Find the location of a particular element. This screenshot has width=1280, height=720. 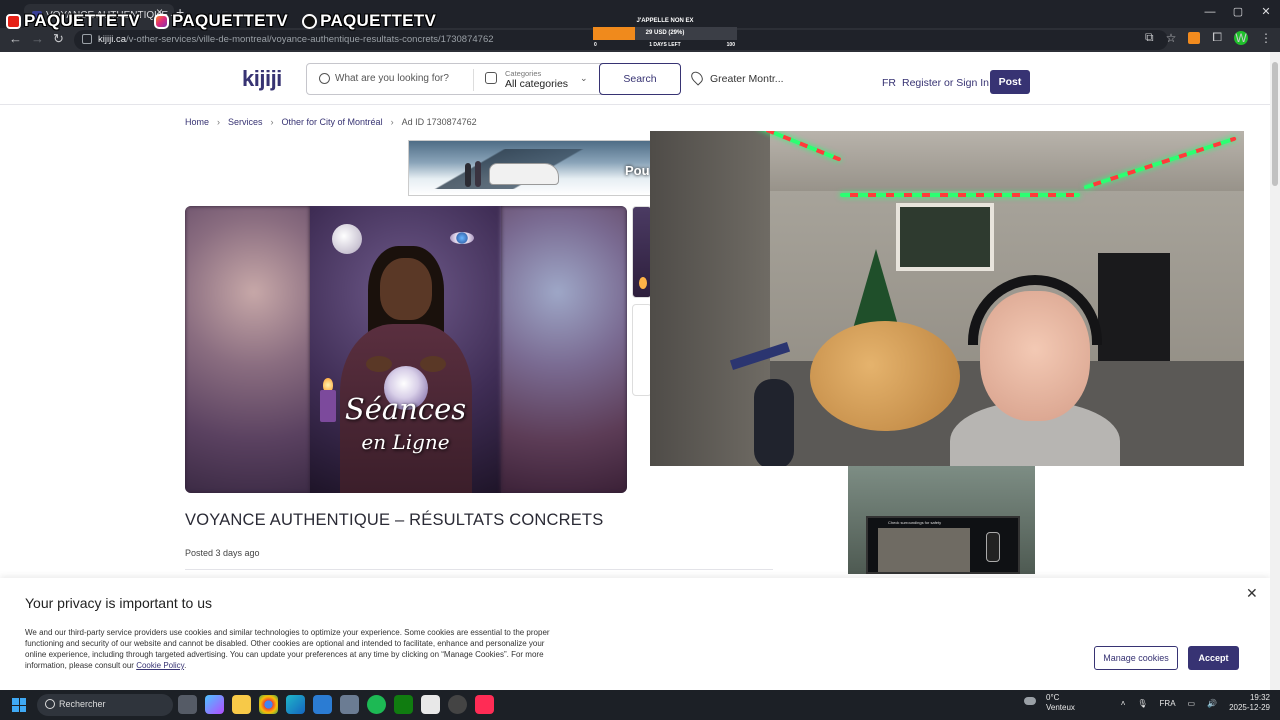

portrait-head is located at coordinates (406, 289).